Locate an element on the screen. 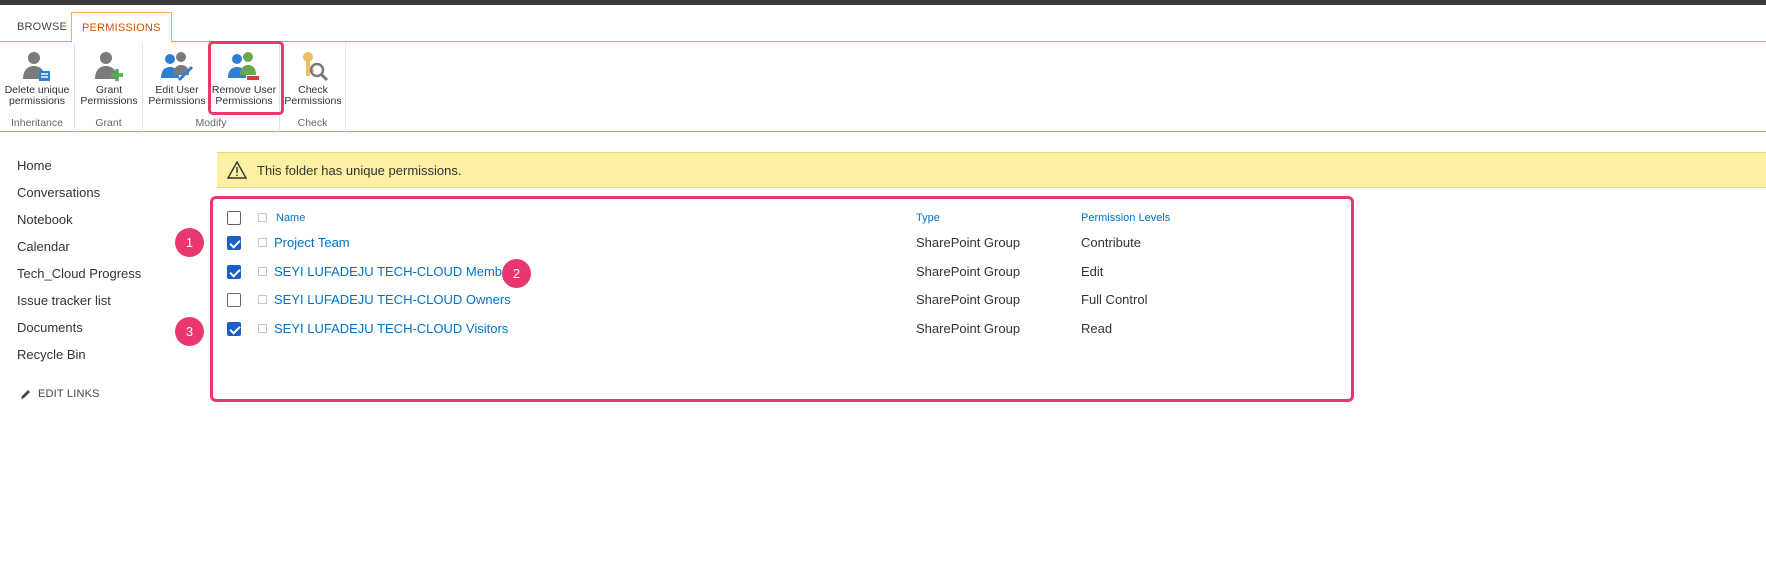 The width and height of the screenshot is (1766, 565). edit-user-permissions-button: Edit User Permissions is located at coordinates (177, 78).